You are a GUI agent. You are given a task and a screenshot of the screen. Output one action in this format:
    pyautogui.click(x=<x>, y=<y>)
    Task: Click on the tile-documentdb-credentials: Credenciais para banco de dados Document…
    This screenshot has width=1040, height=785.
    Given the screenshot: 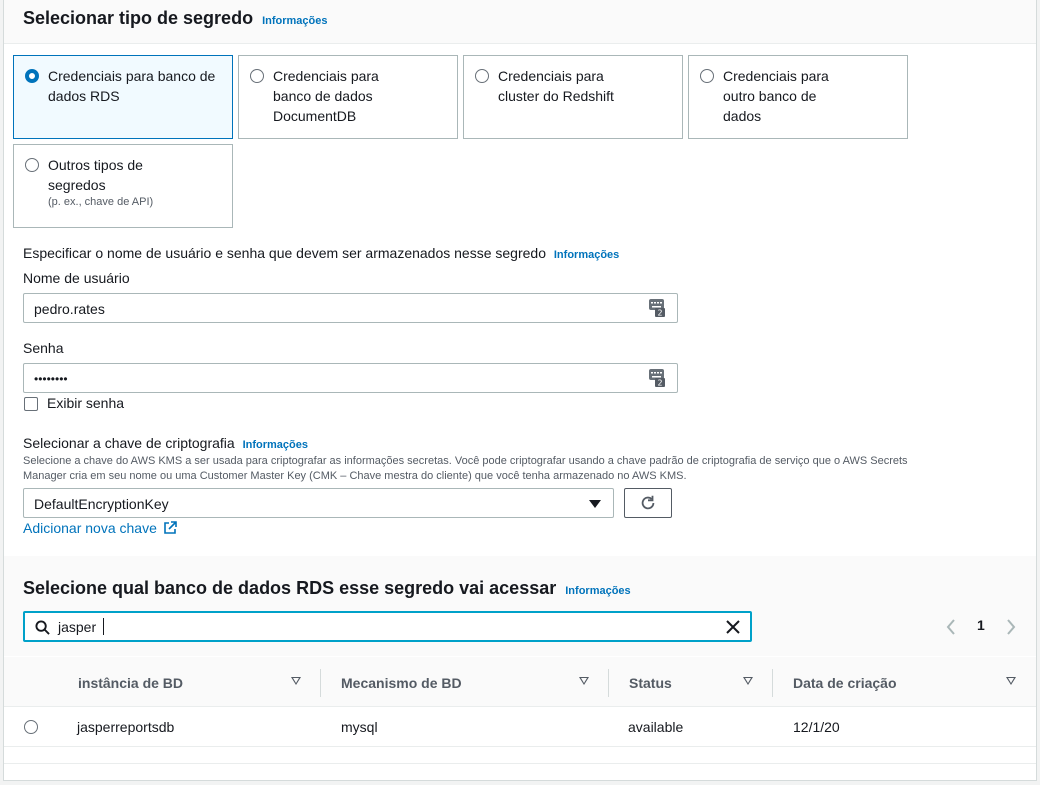 What is the action you would take?
    pyautogui.click(x=348, y=97)
    